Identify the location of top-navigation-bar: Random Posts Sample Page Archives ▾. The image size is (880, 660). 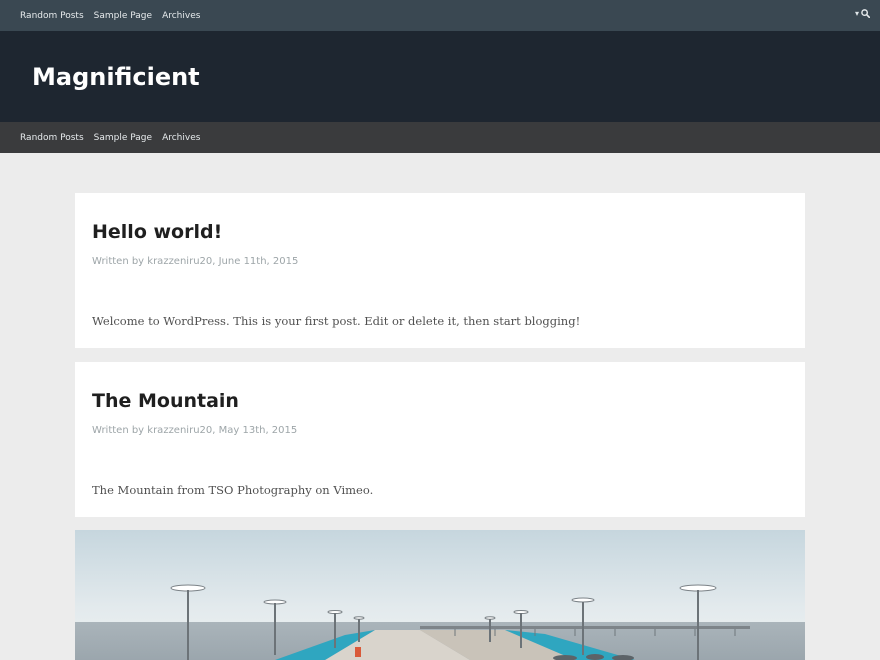
(440, 15).